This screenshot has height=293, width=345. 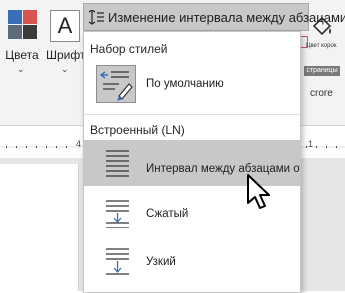 What do you see at coordinates (321, 46) in the screenshot?
I see `watermark-label: Цвет корок` at bounding box center [321, 46].